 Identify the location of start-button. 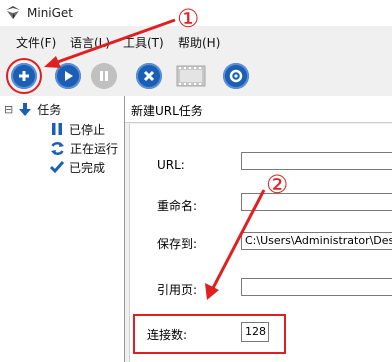
(68, 76).